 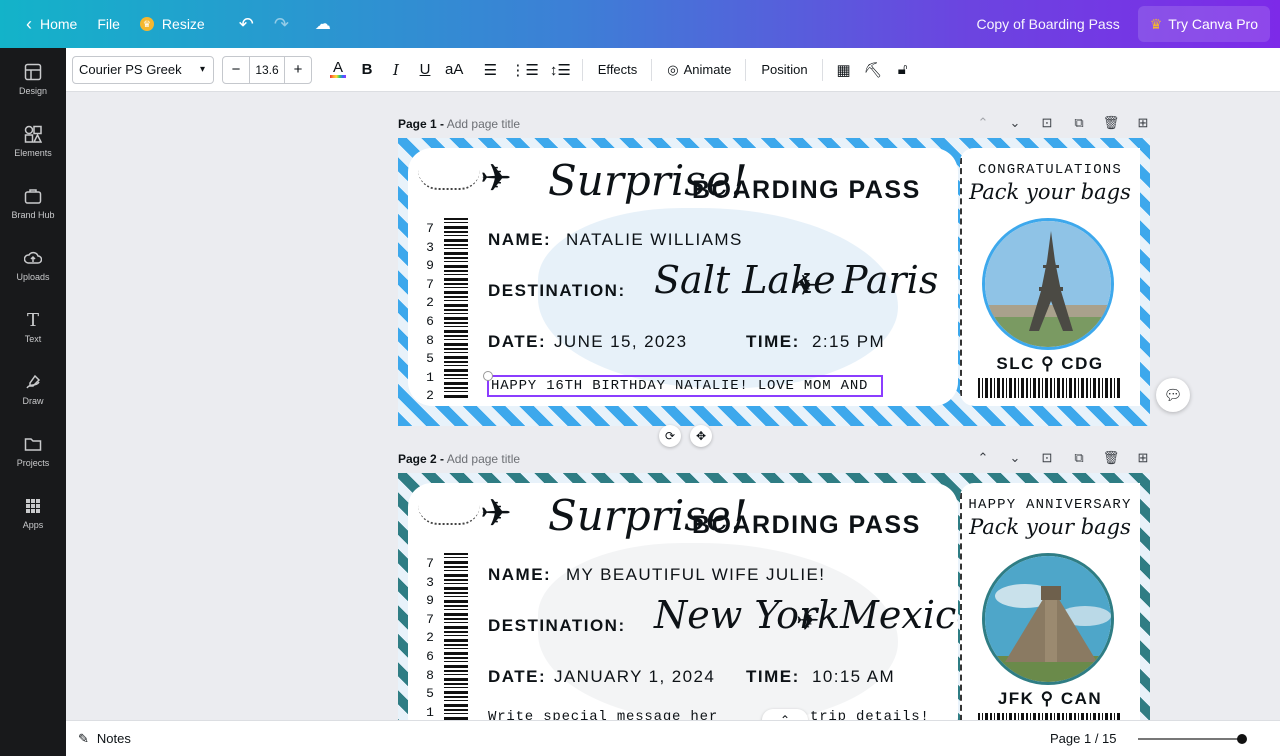 I want to click on rail-item-uploads: Uploads, so click(x=33, y=265).